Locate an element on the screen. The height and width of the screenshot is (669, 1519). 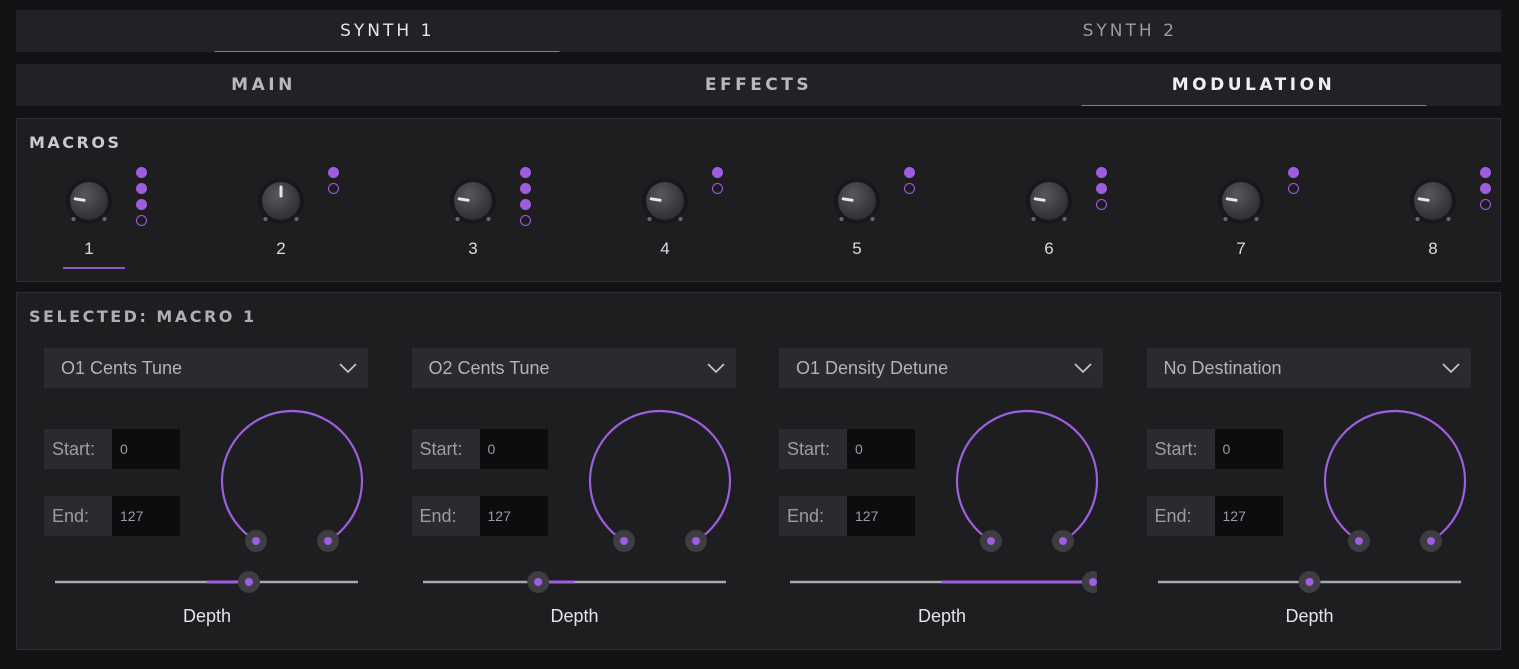
macro-5: 5 is located at coordinates (854, 218).